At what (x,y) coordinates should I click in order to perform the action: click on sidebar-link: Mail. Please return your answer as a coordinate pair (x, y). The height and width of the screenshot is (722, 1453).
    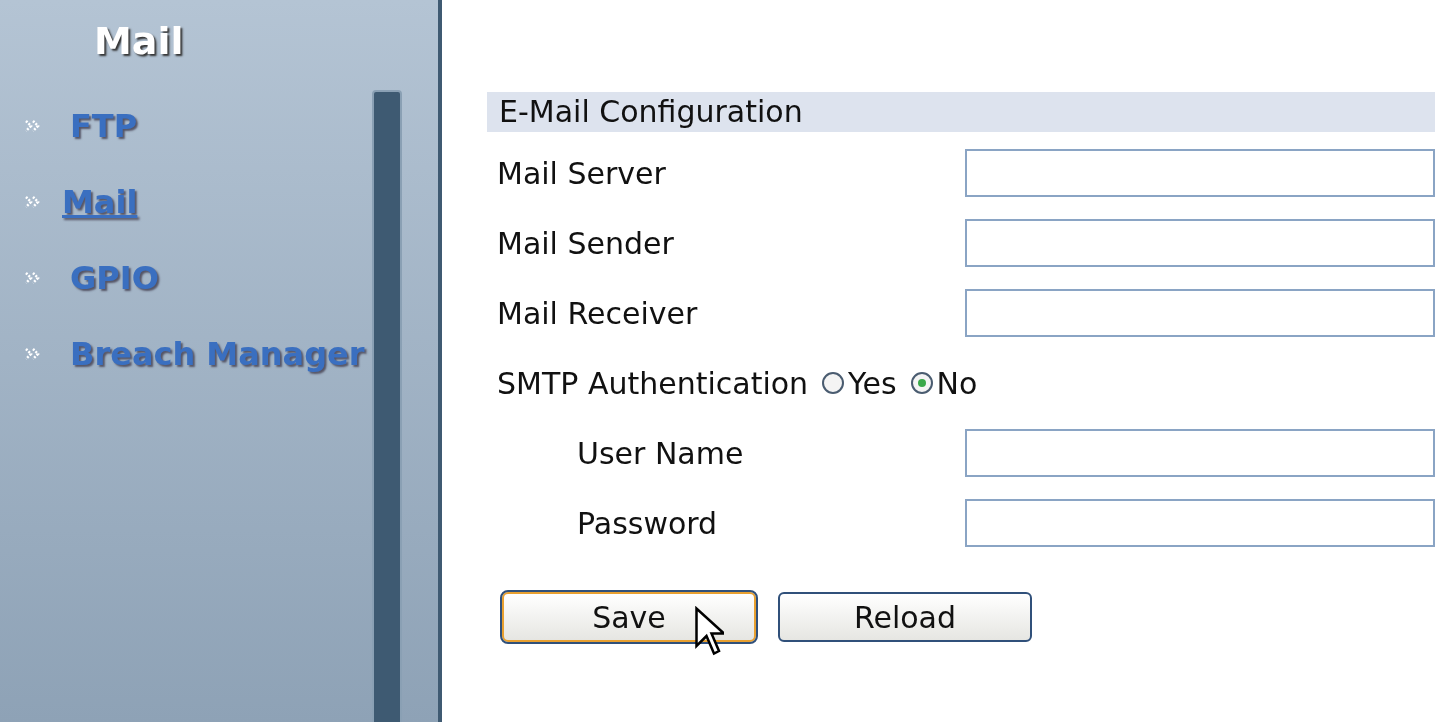
    Looking at the image, I should click on (100, 202).